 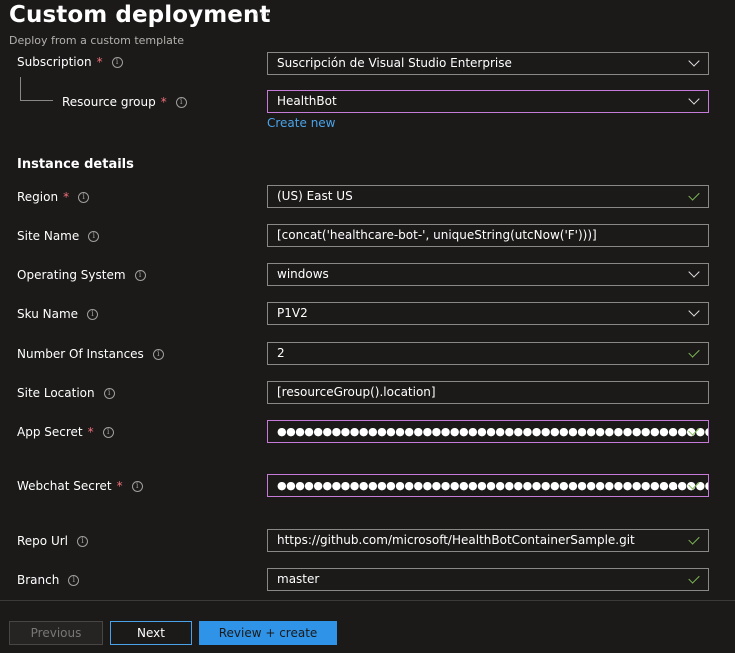 What do you see at coordinates (124, 102) in the screenshot?
I see `resource-group-label: Resource group *` at bounding box center [124, 102].